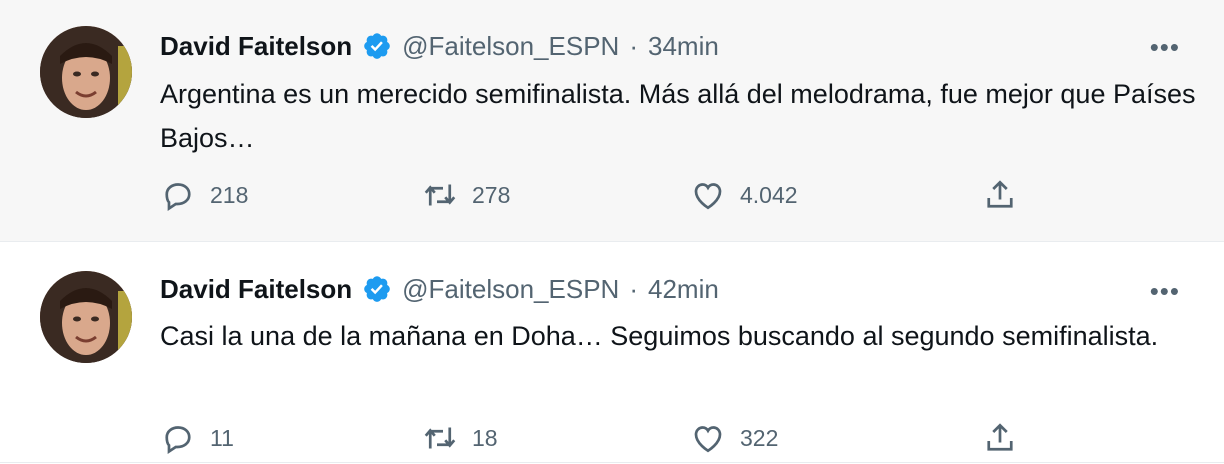 The width and height of the screenshot is (1224, 464). What do you see at coordinates (460, 438) in the screenshot?
I see `retweet-button: 18` at bounding box center [460, 438].